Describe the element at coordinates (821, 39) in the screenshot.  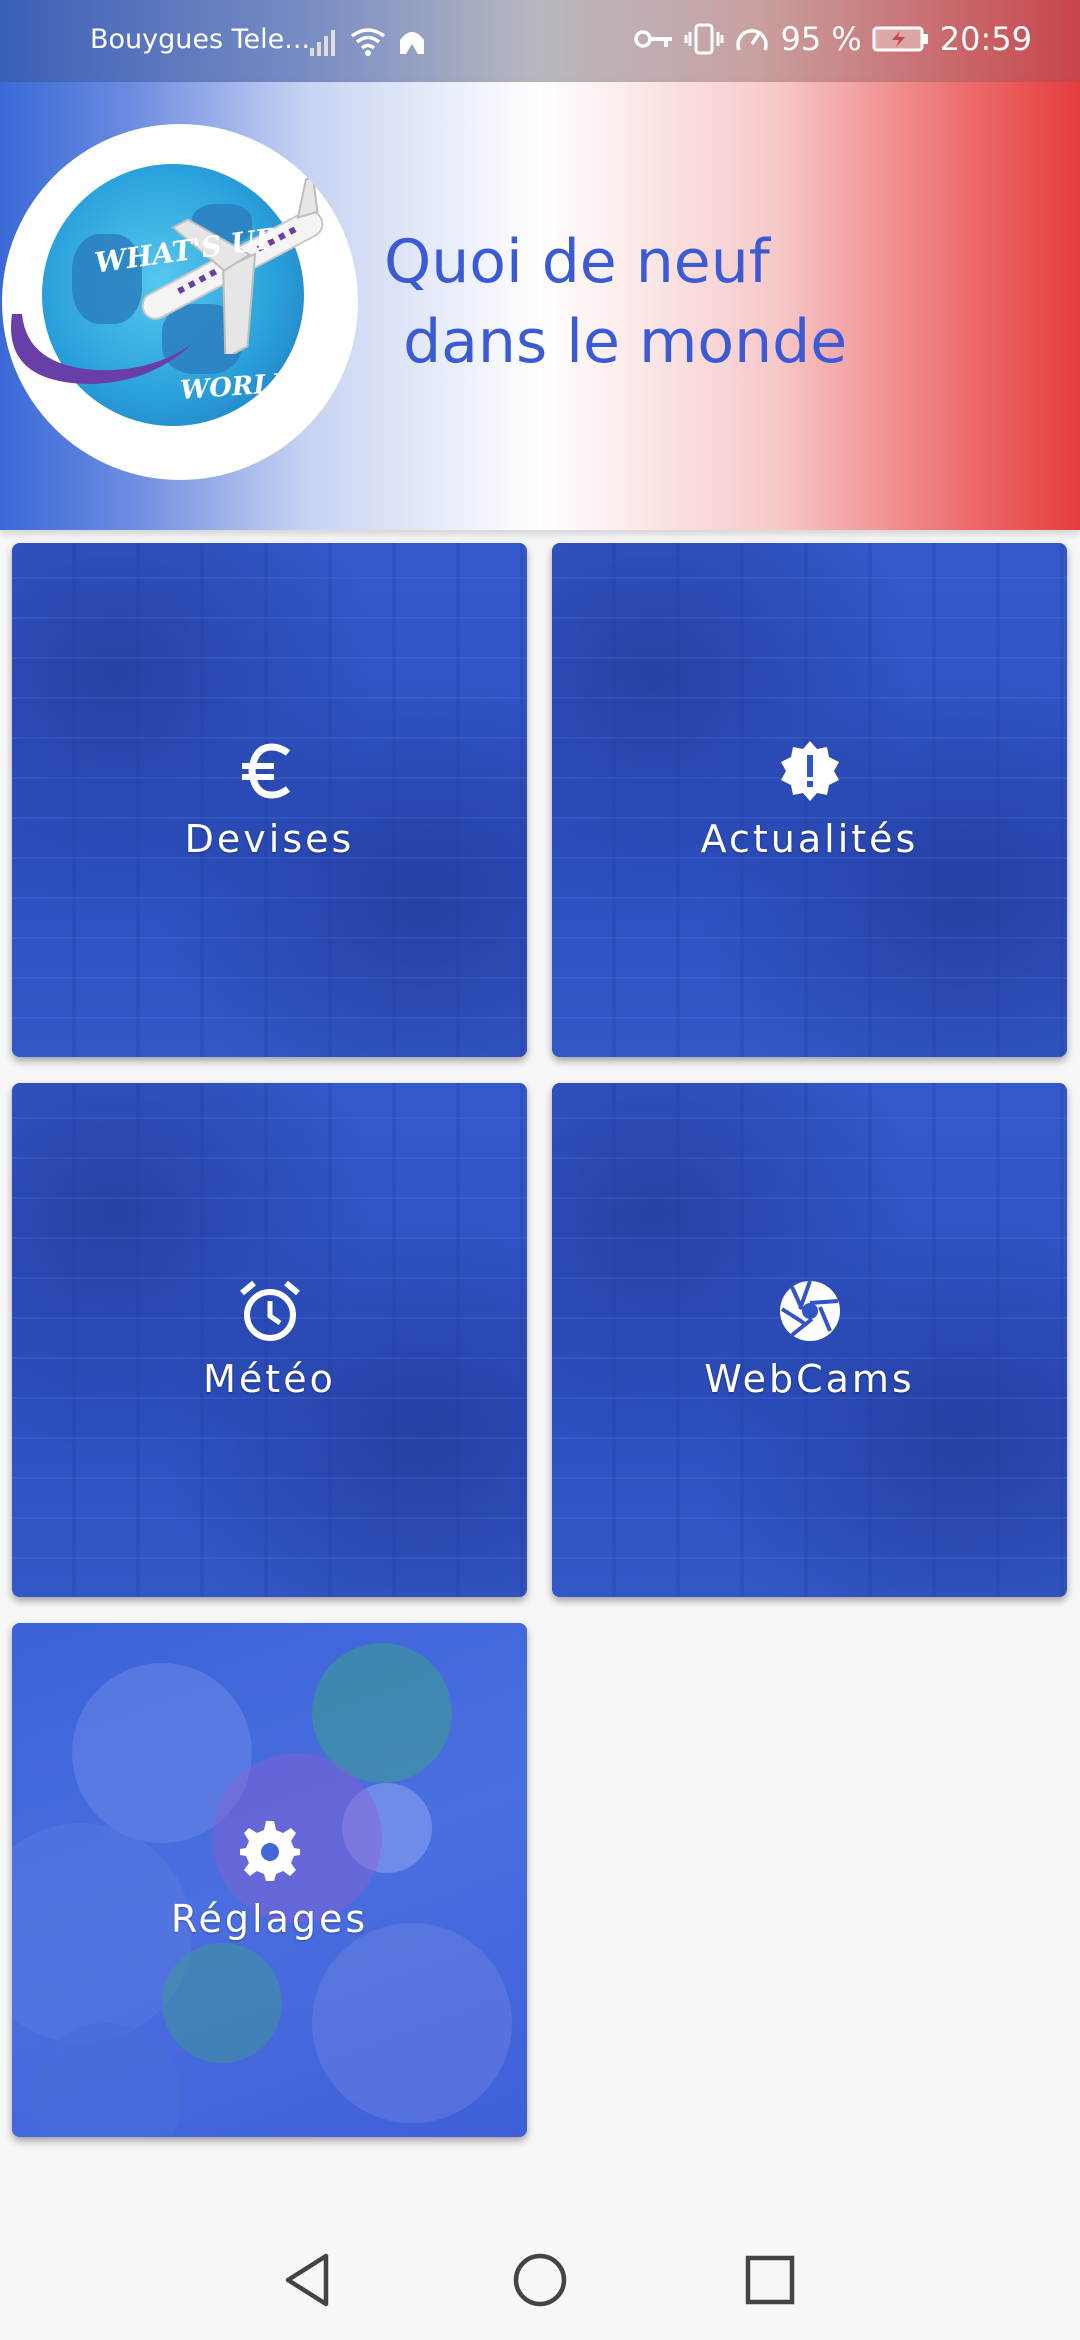
I see `battery-percent: 95 %` at that location.